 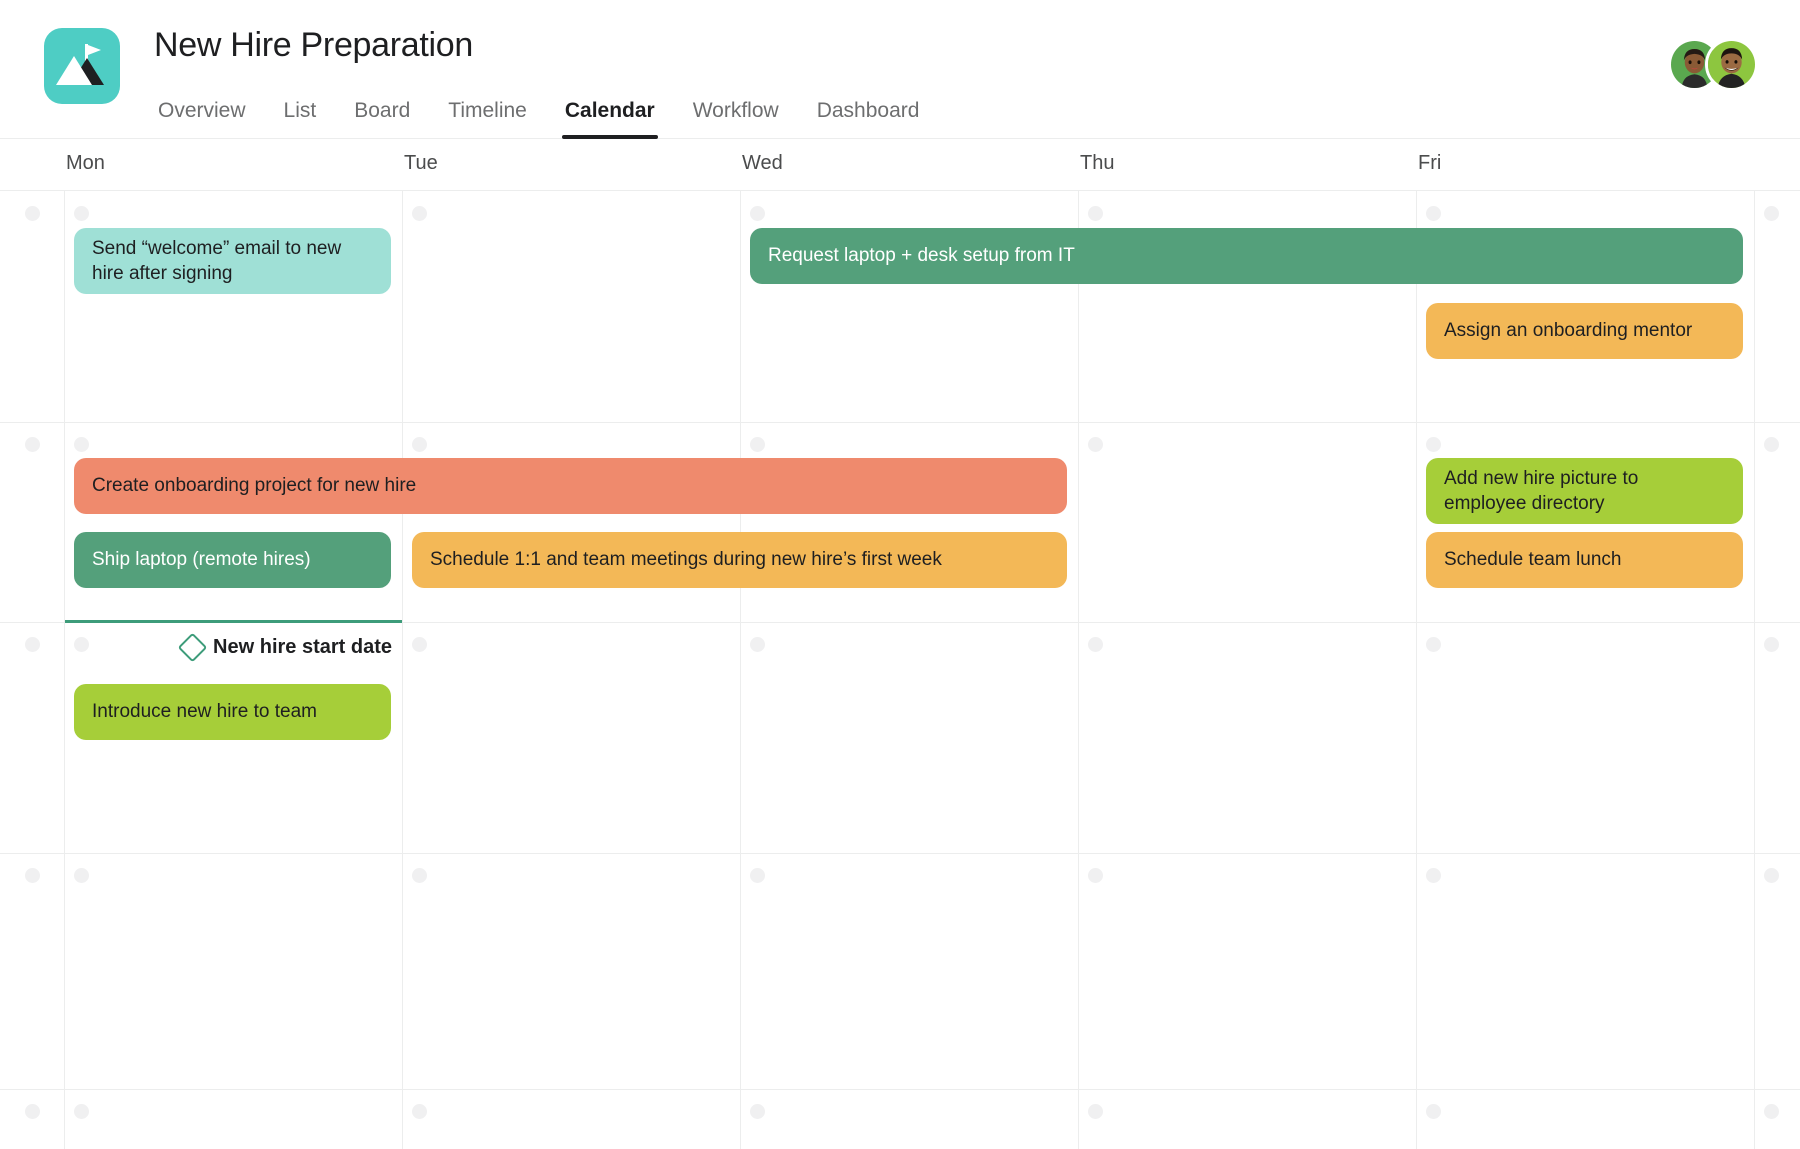 What do you see at coordinates (487, 119) in the screenshot?
I see `tab-timeline: Timeline` at bounding box center [487, 119].